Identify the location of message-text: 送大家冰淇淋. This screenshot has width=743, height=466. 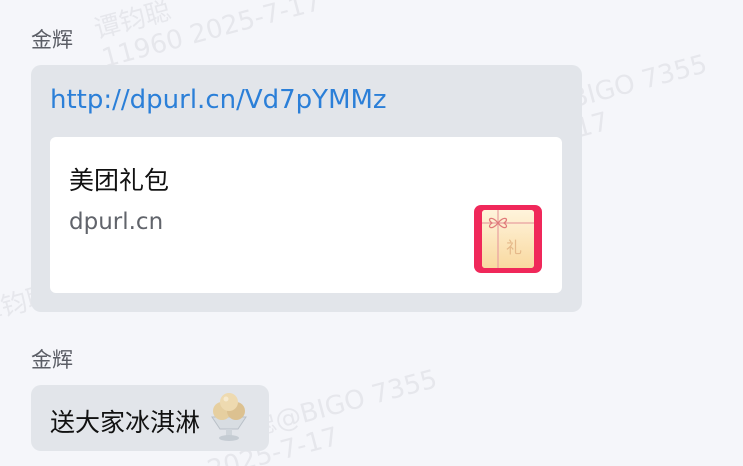
(125, 422).